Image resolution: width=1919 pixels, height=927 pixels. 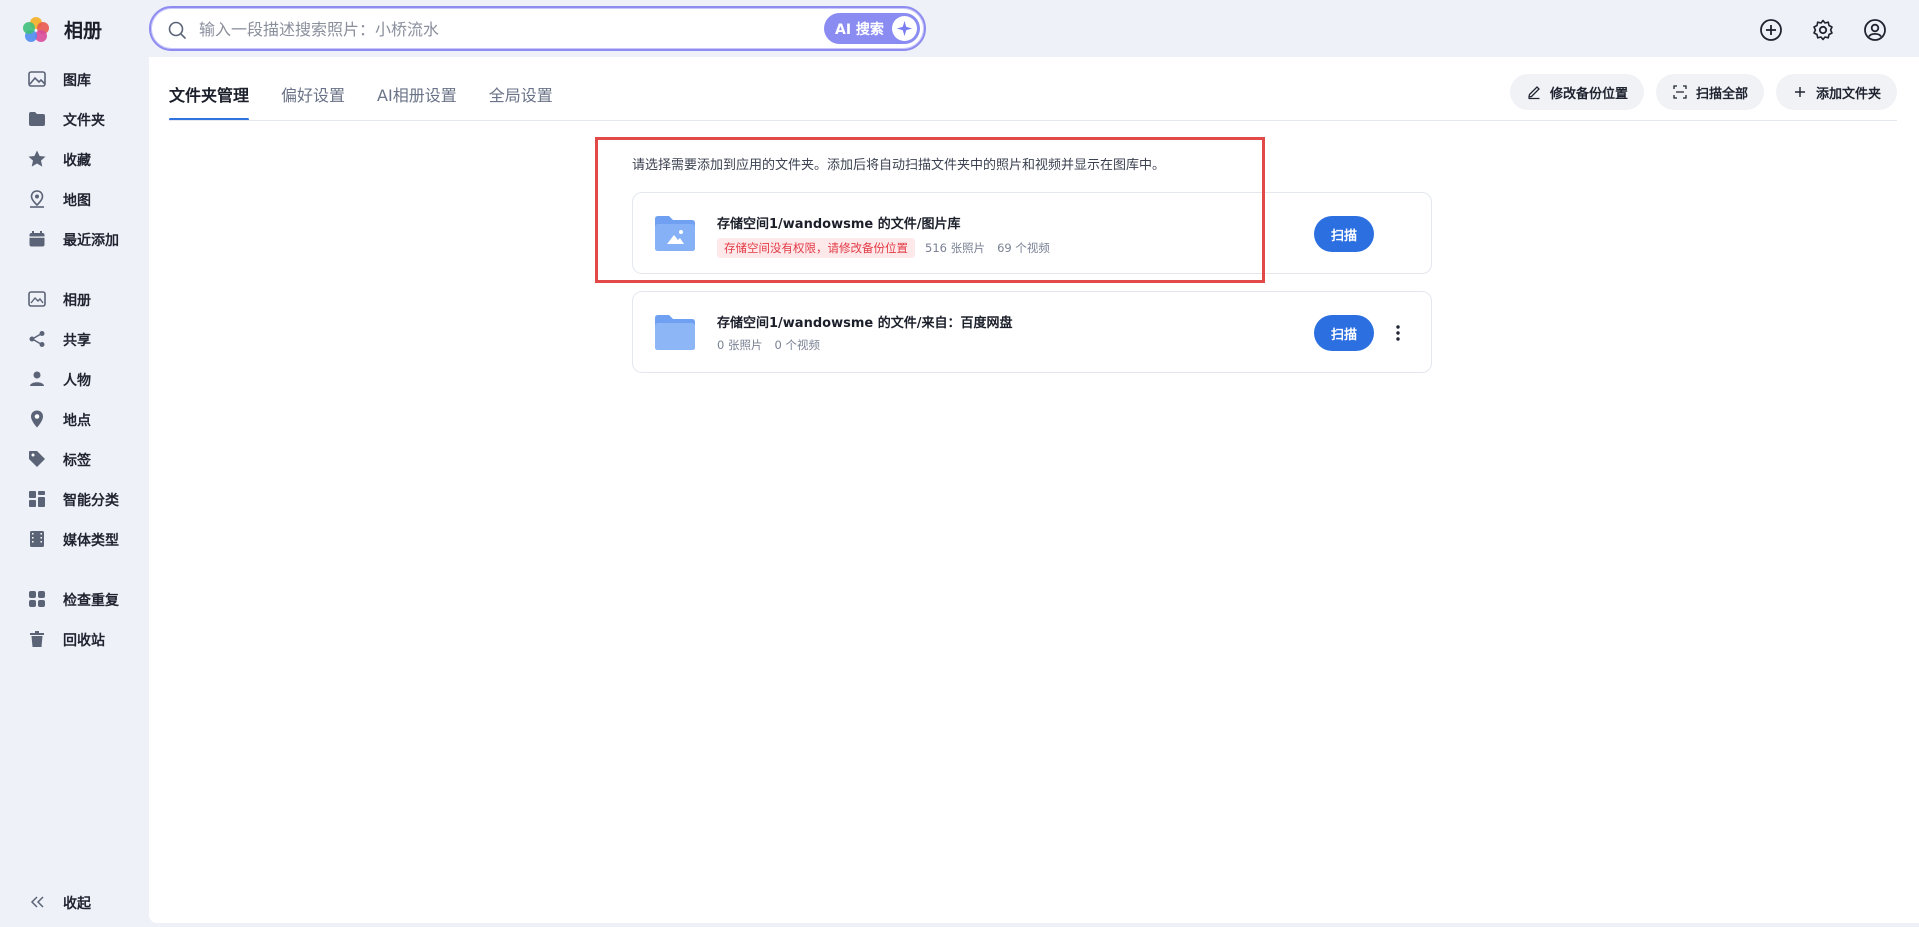 I want to click on person-icon, so click(x=37, y=379).